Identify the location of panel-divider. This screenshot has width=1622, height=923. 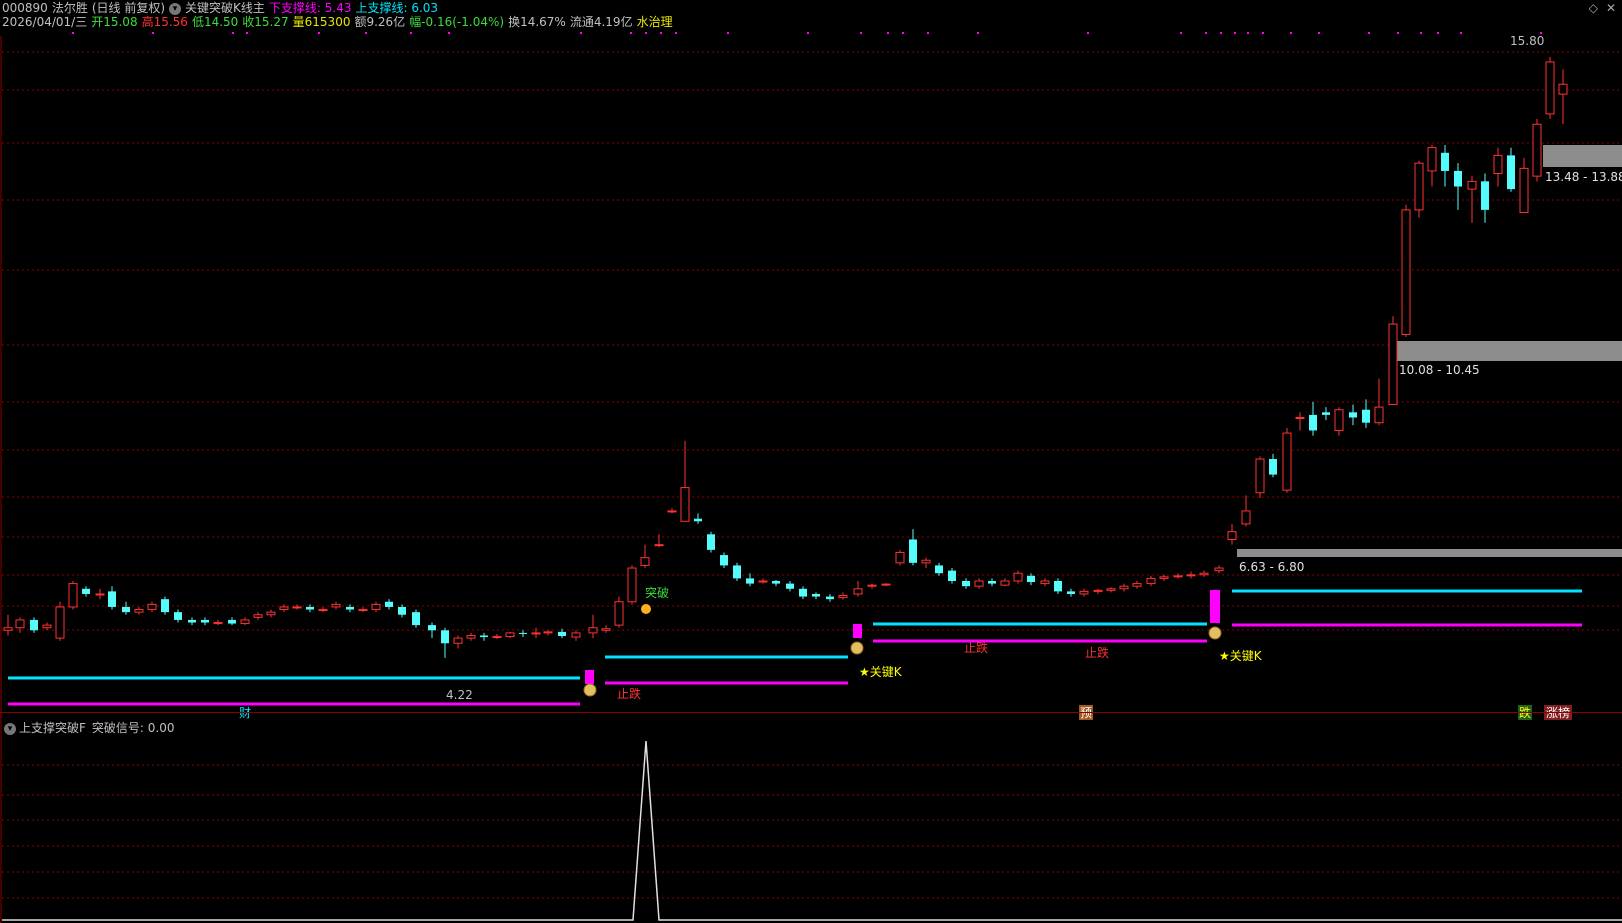
(811, 712).